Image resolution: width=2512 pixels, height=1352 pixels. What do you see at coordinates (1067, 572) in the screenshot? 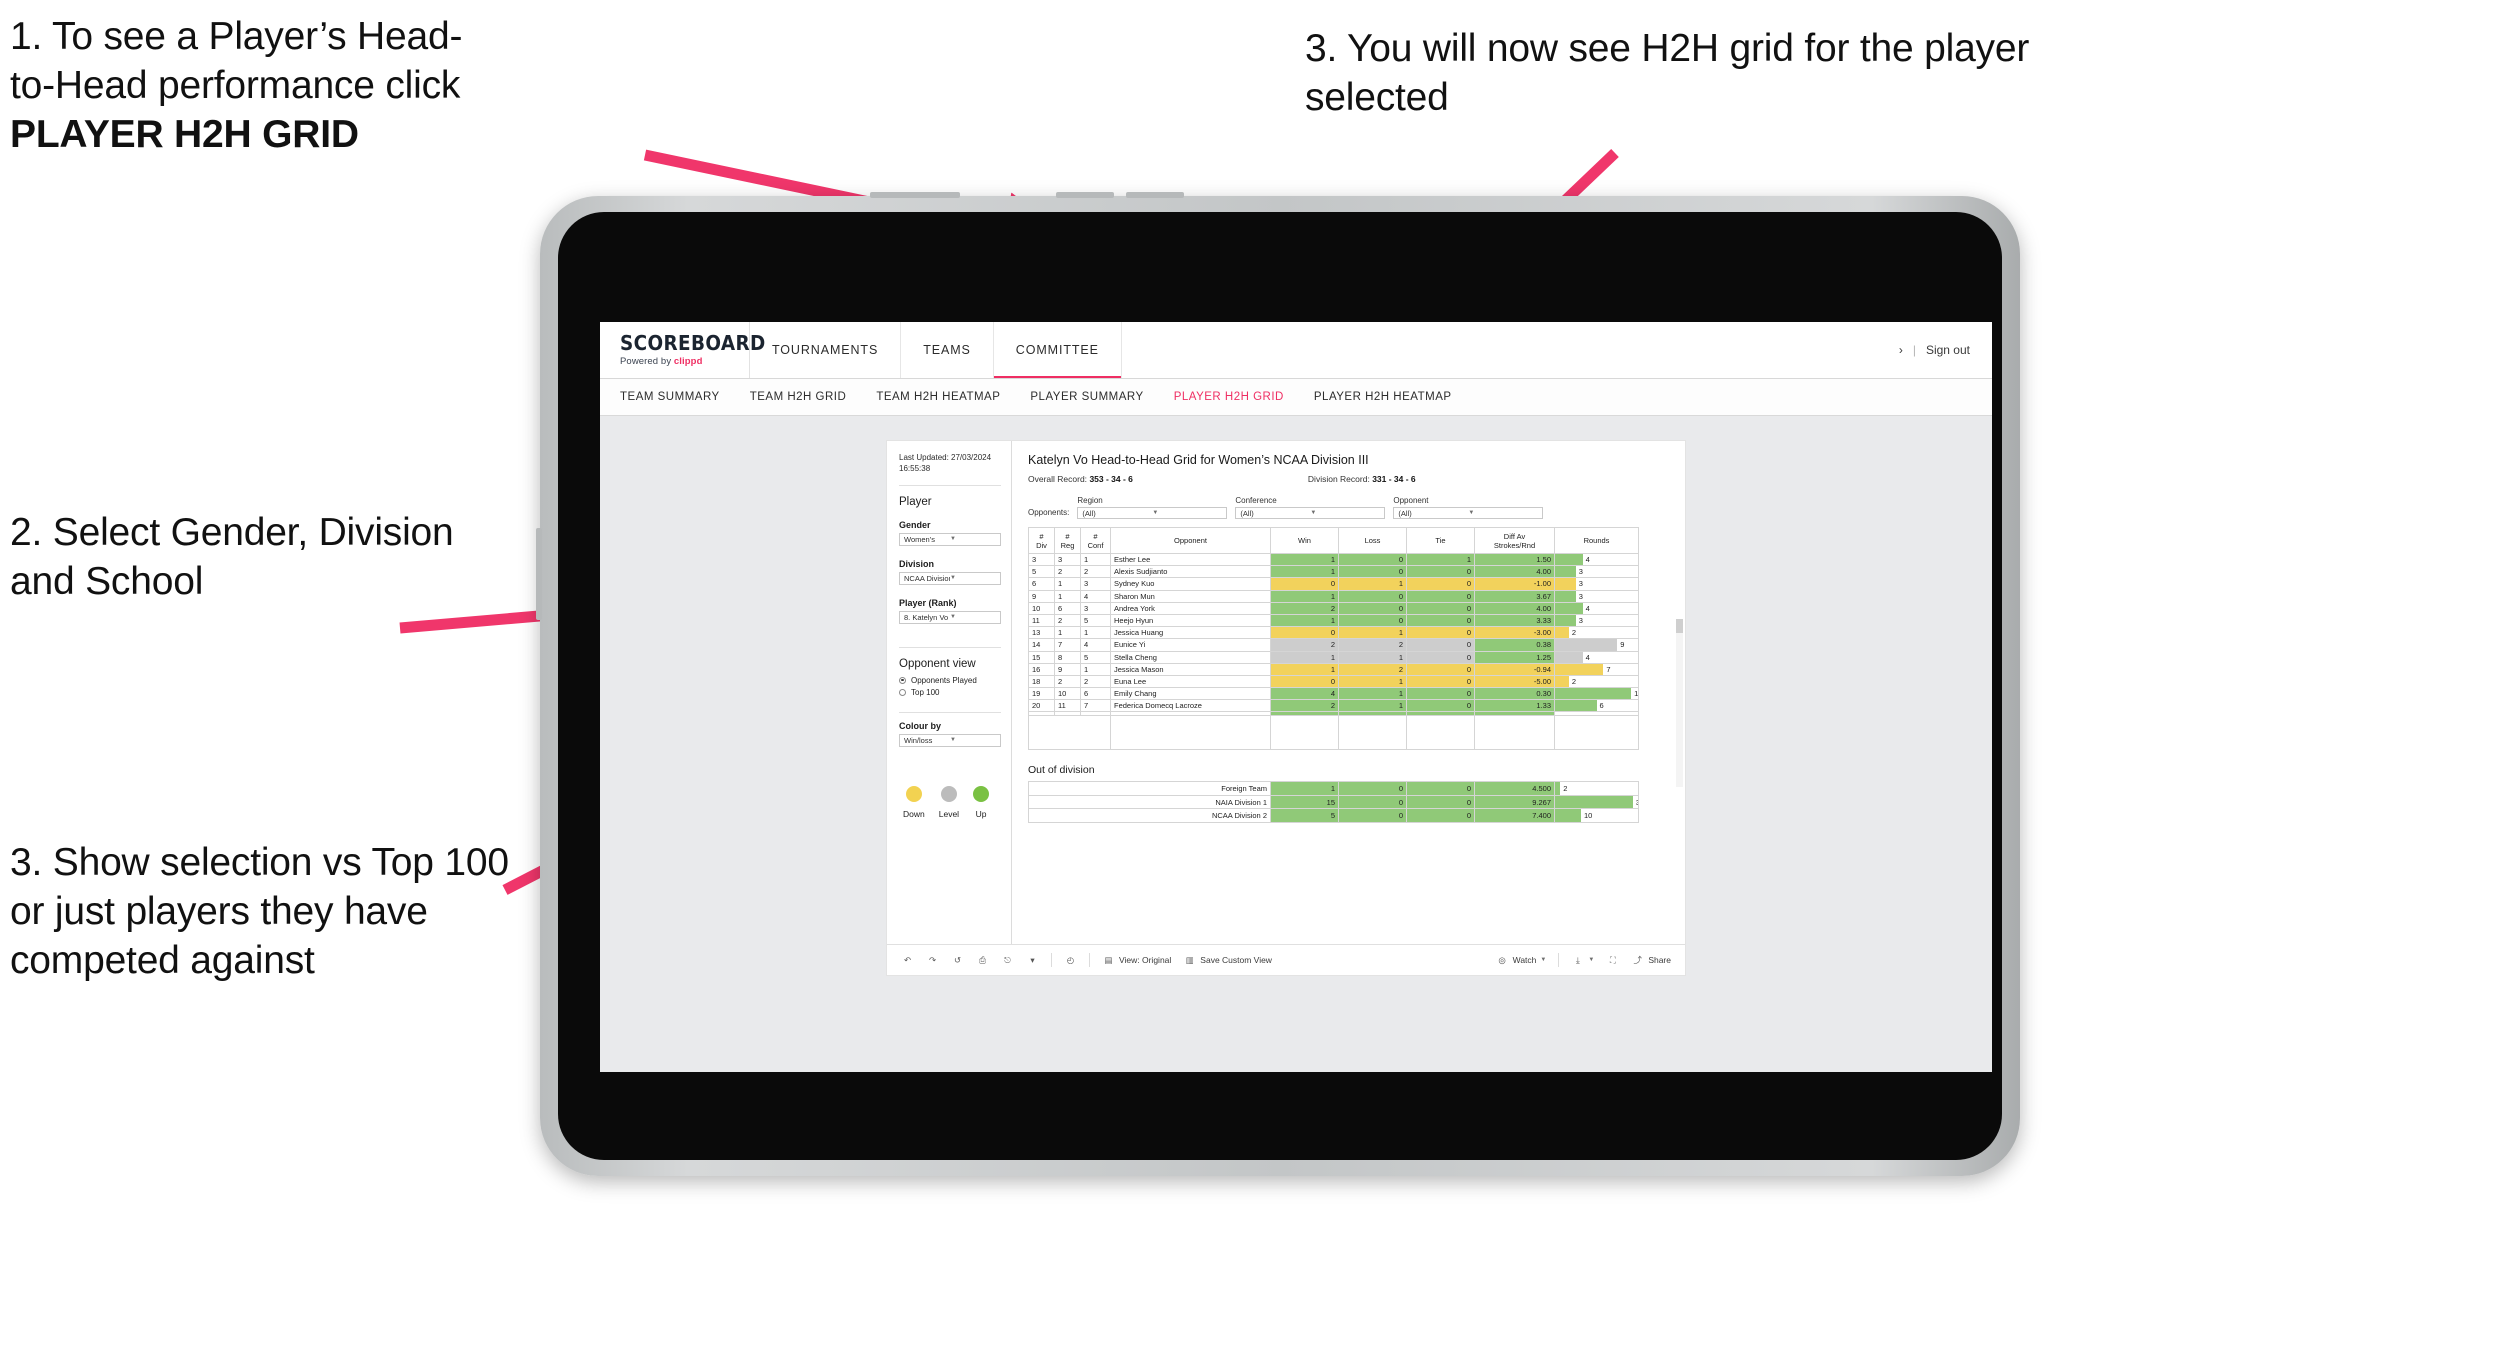
I see `cell--reg: 2` at bounding box center [1067, 572].